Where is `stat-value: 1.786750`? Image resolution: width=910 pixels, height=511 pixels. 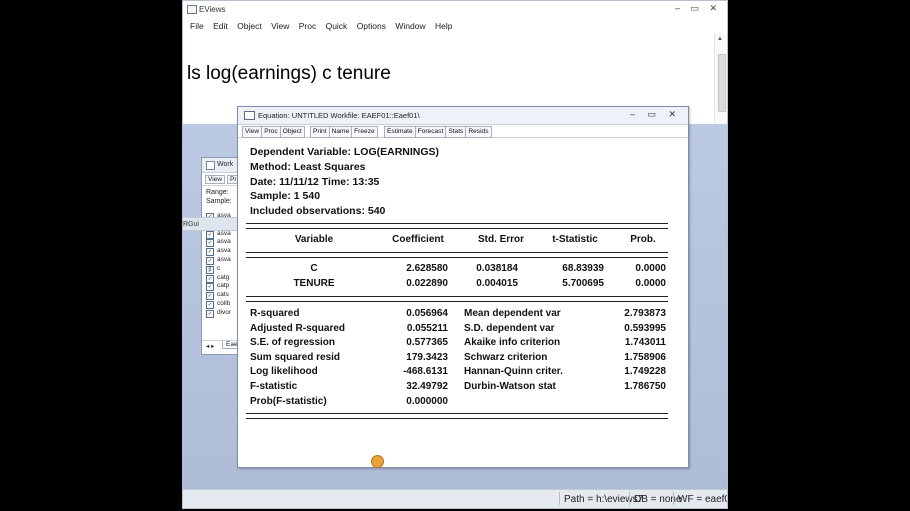
stat-value: 1.786750 is located at coordinates (645, 386).